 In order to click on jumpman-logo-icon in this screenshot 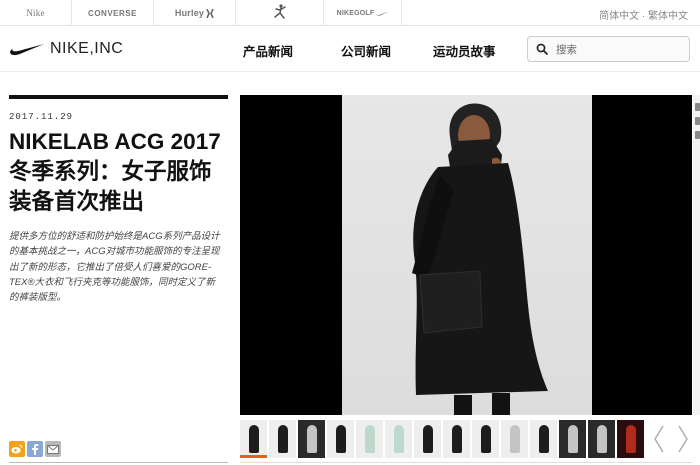, I will do `click(279, 11)`.